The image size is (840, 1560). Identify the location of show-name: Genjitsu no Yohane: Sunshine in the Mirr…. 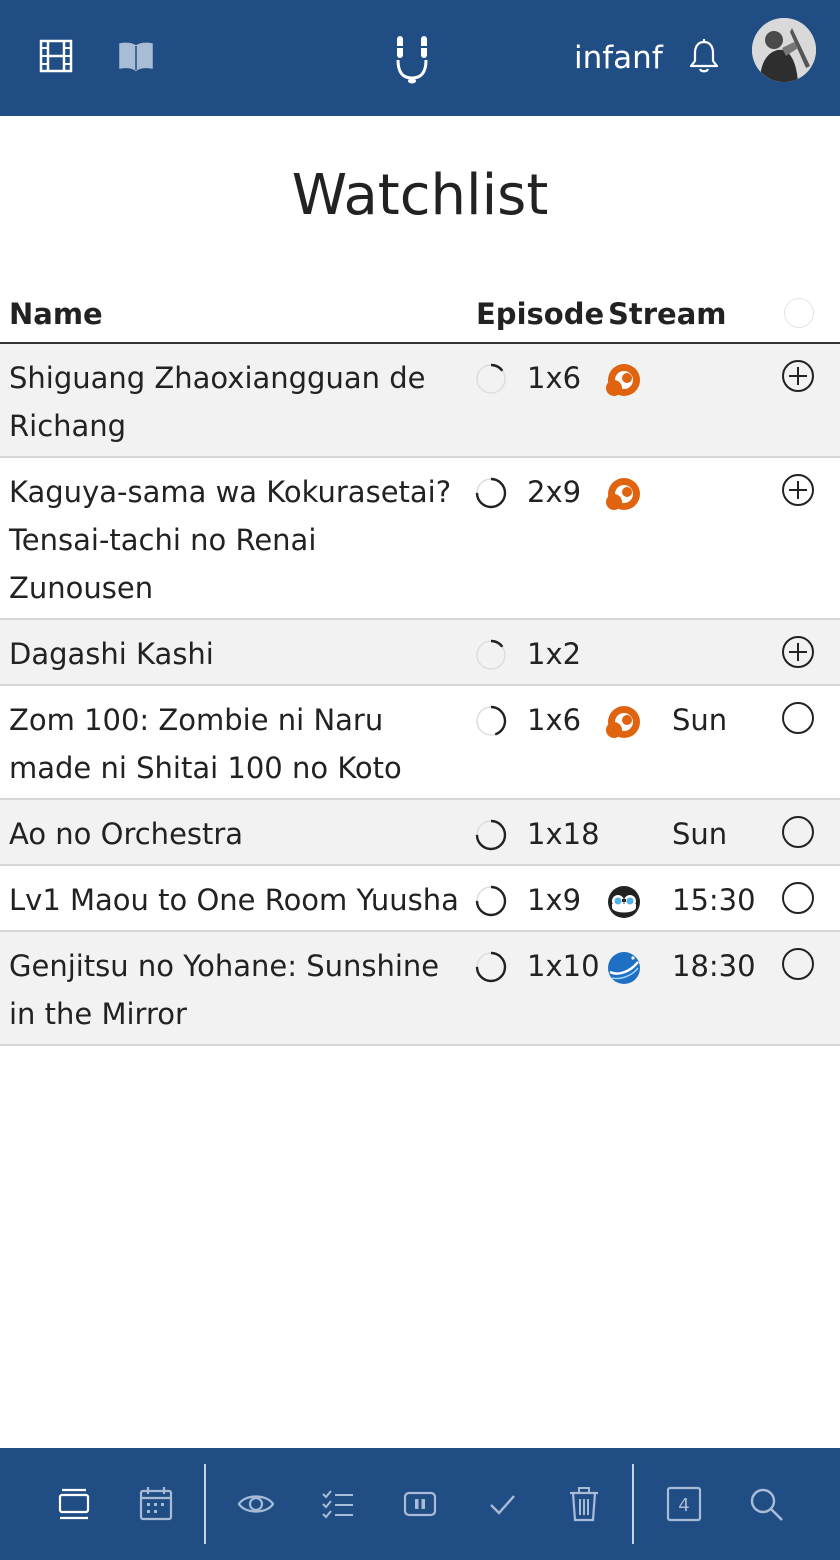
(236, 990).